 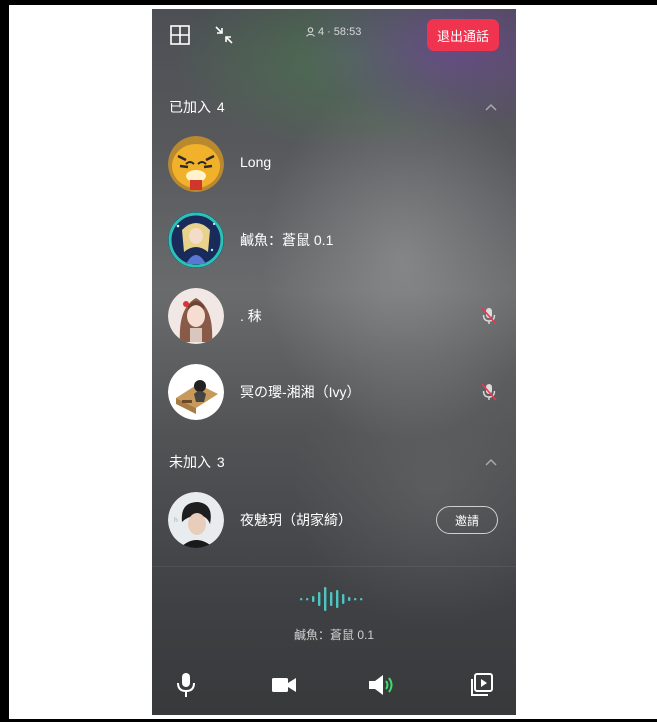 I want to click on active-speaker-name: 鹹魚：蒼鼠 0.1, so click(x=334, y=635).